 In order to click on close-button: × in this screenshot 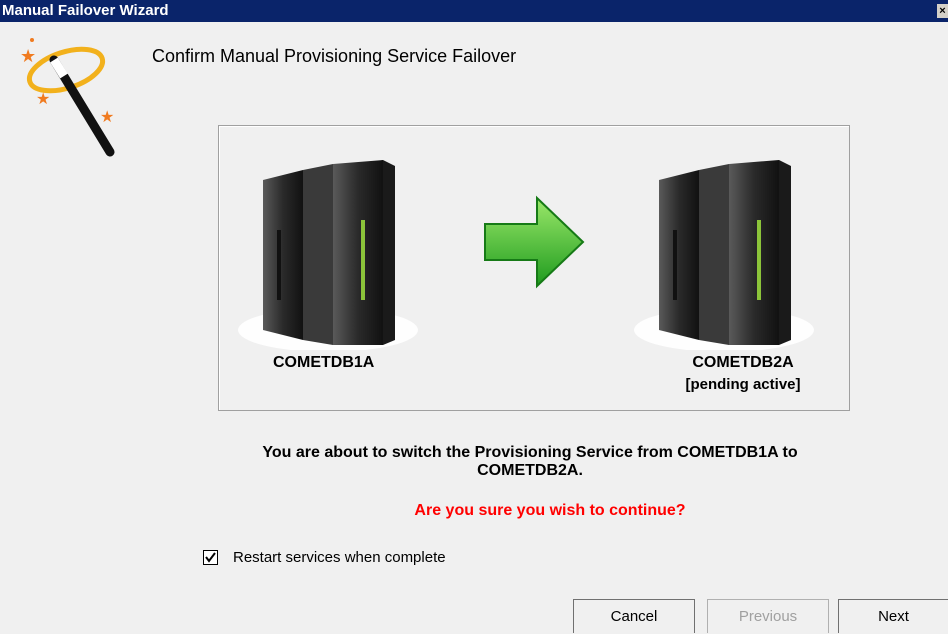, I will do `click(942, 11)`.